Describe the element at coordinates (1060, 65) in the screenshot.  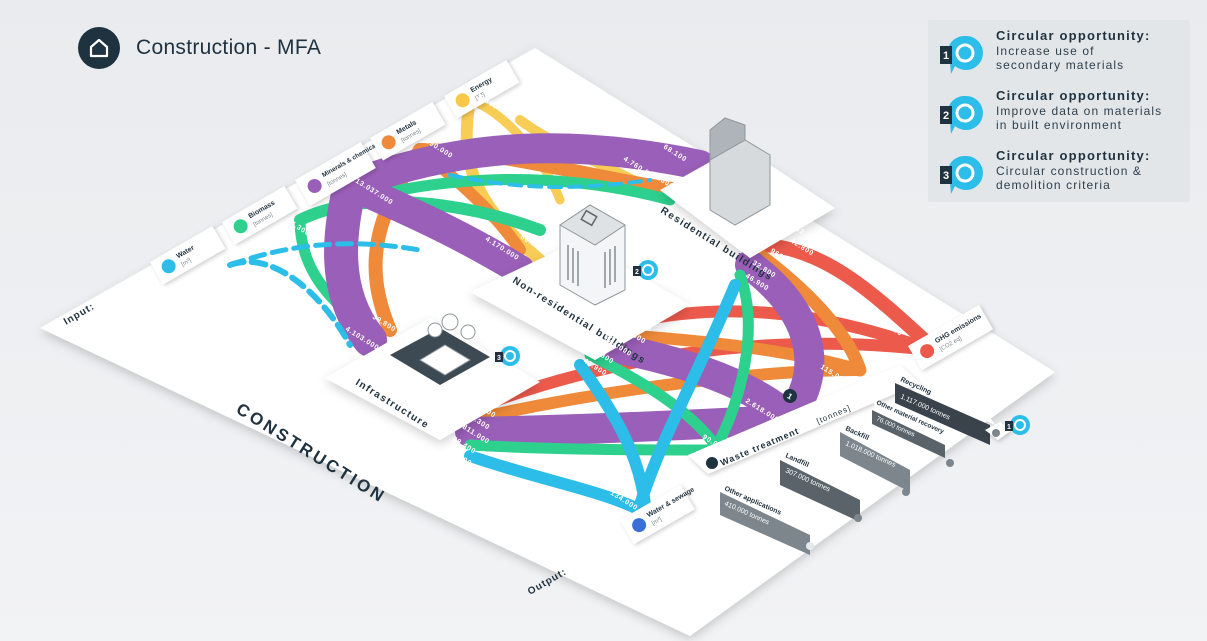
I see `opportunity-text-line: secondary materials` at that location.